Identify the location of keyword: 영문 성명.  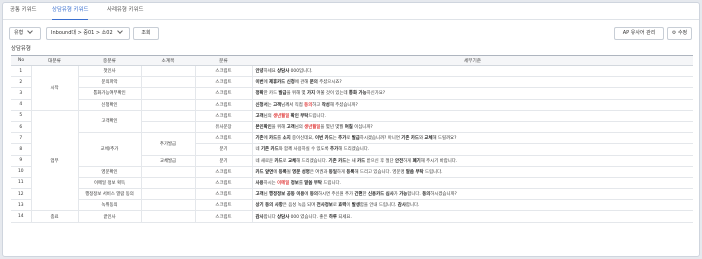
(301, 172).